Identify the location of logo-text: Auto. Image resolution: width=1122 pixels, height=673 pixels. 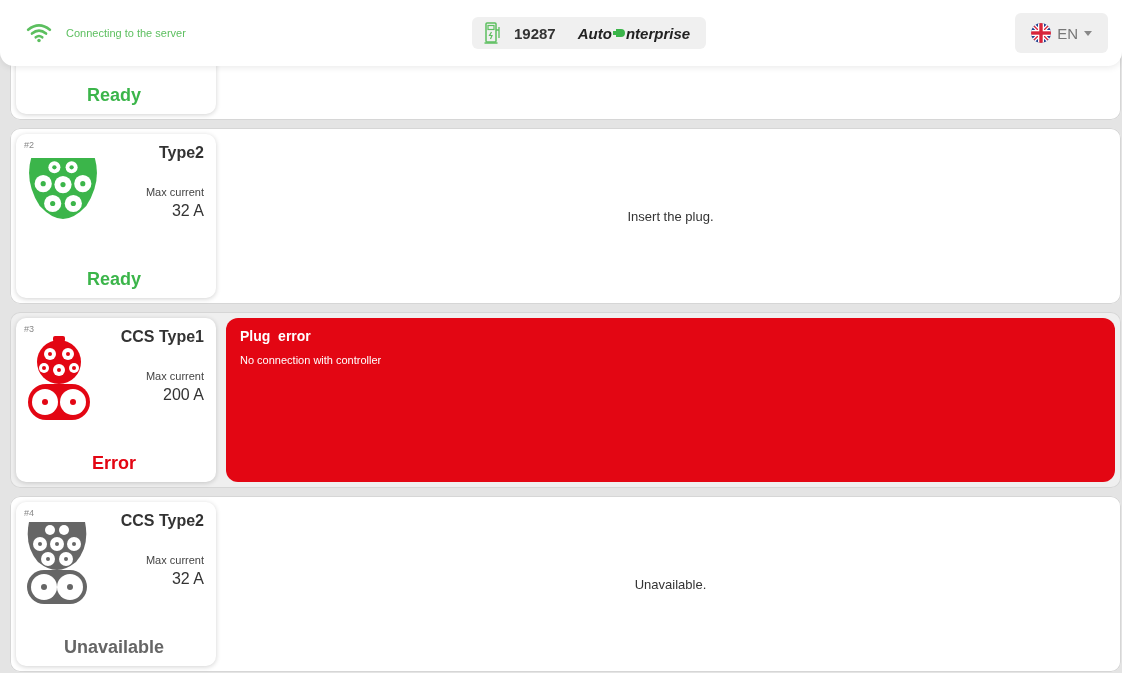
(594, 33).